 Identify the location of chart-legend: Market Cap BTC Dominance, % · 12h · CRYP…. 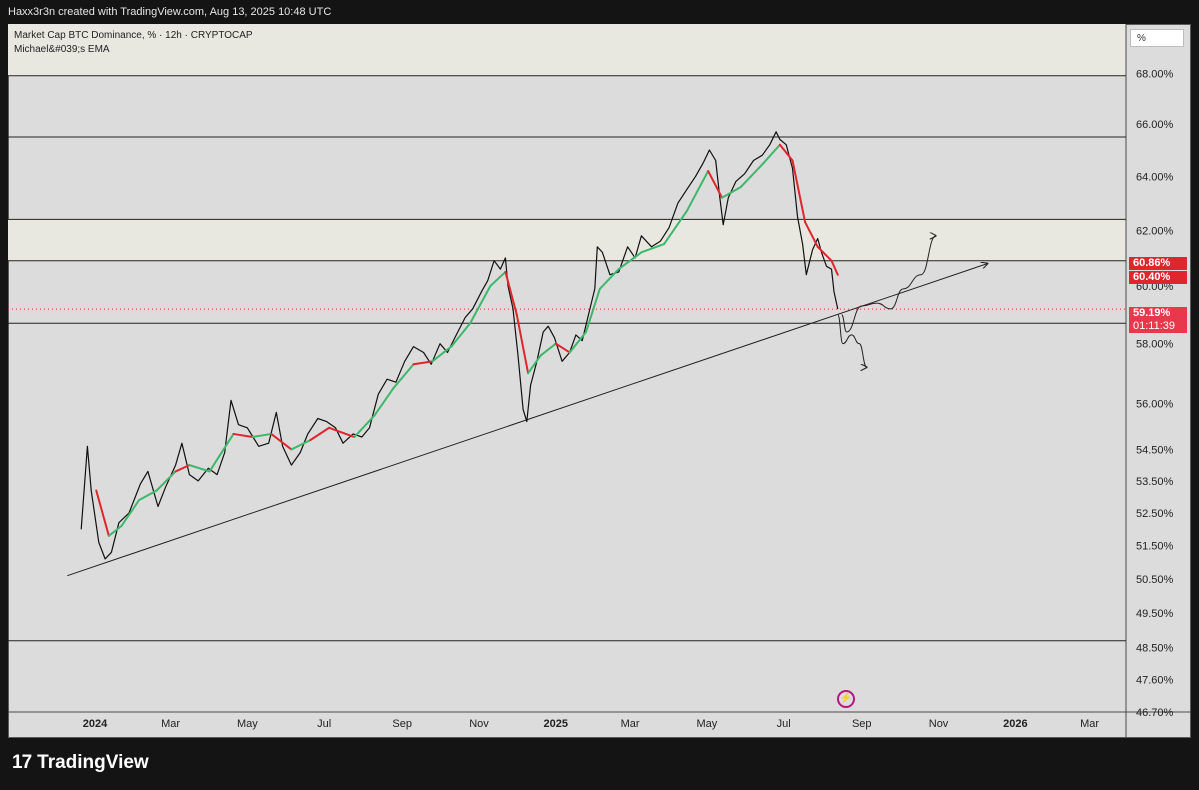
(133, 43).